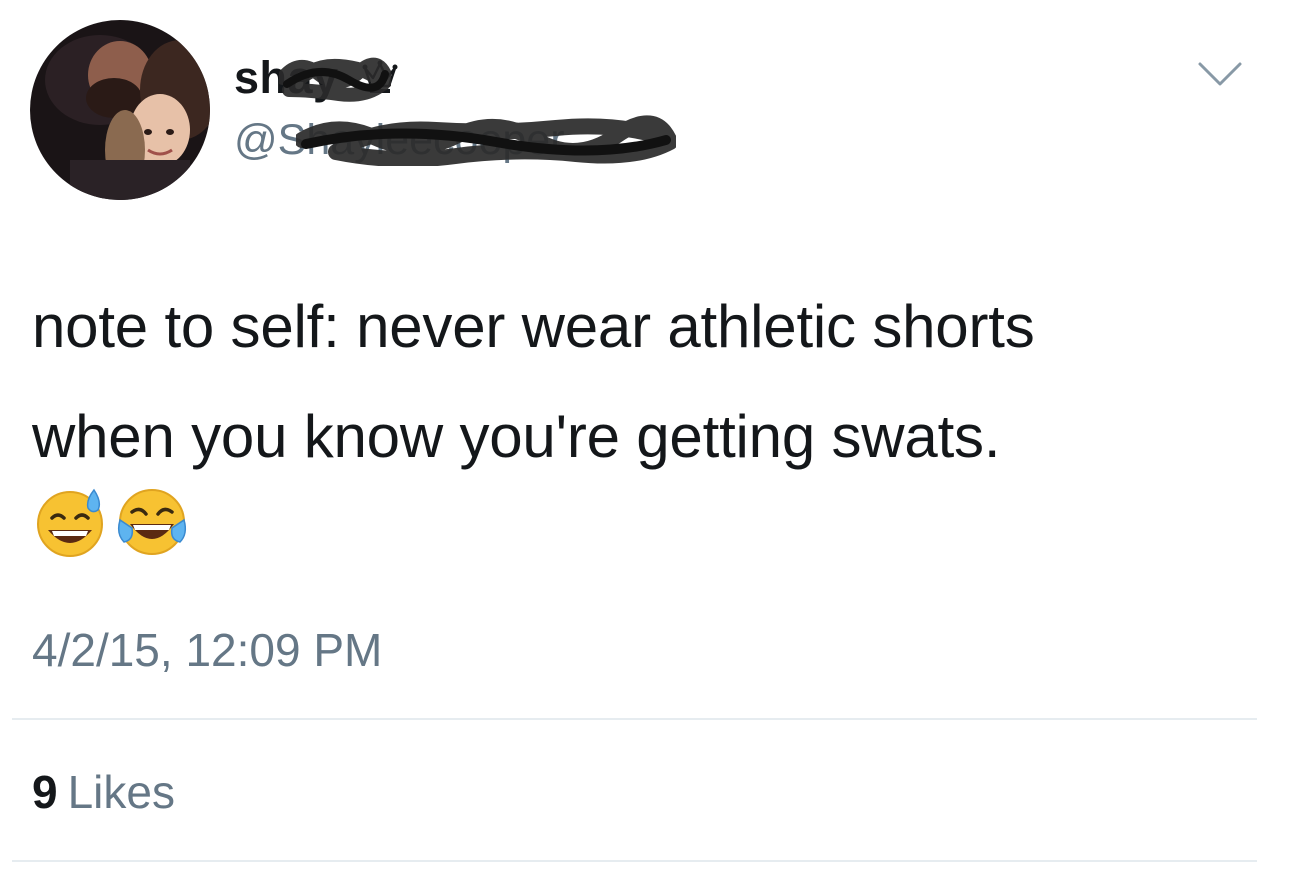 This screenshot has height=892, width=1314. What do you see at coordinates (207, 650) in the screenshot?
I see `timestamp: 4/2/15, 12:09 PM` at bounding box center [207, 650].